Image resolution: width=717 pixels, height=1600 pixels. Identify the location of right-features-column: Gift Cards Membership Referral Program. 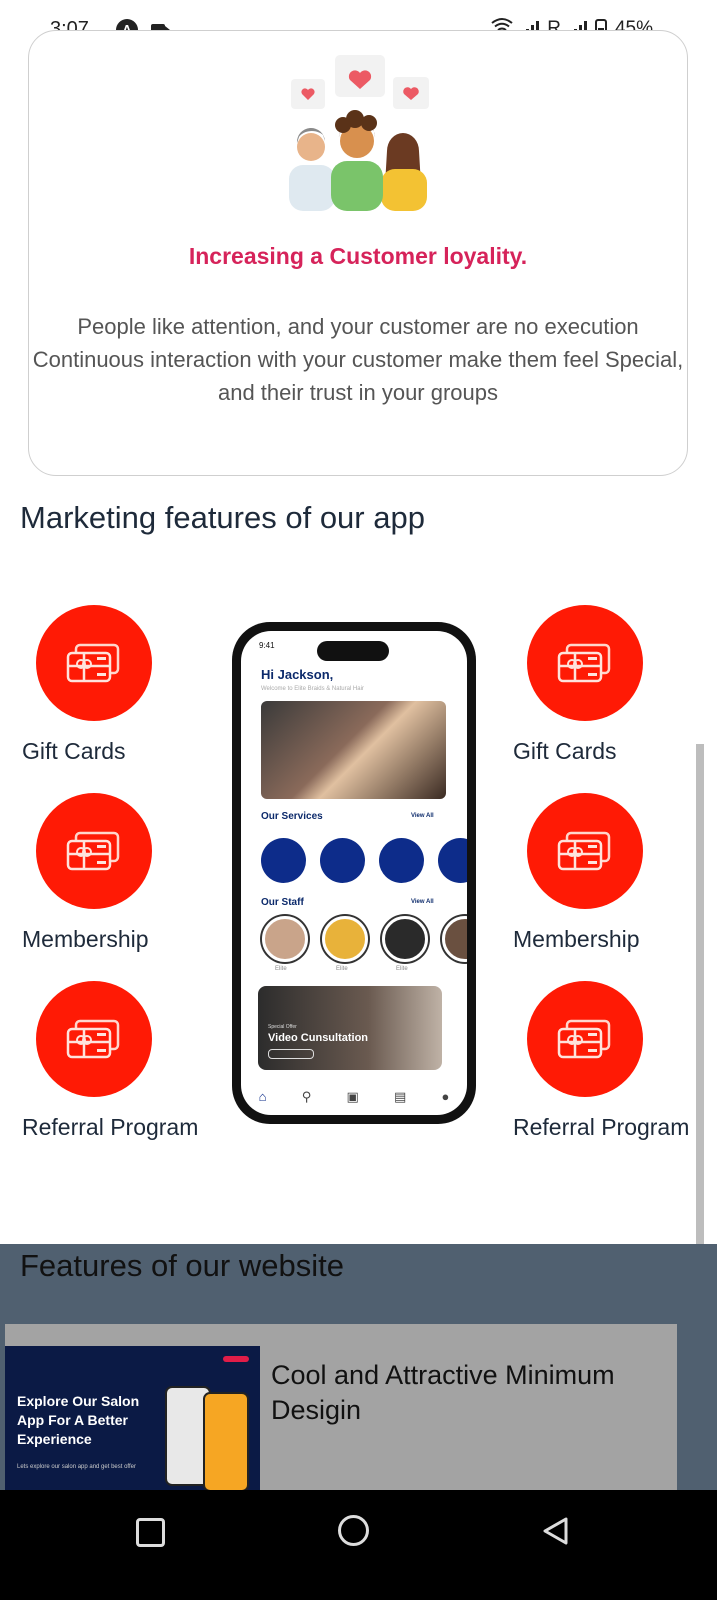
(613, 887).